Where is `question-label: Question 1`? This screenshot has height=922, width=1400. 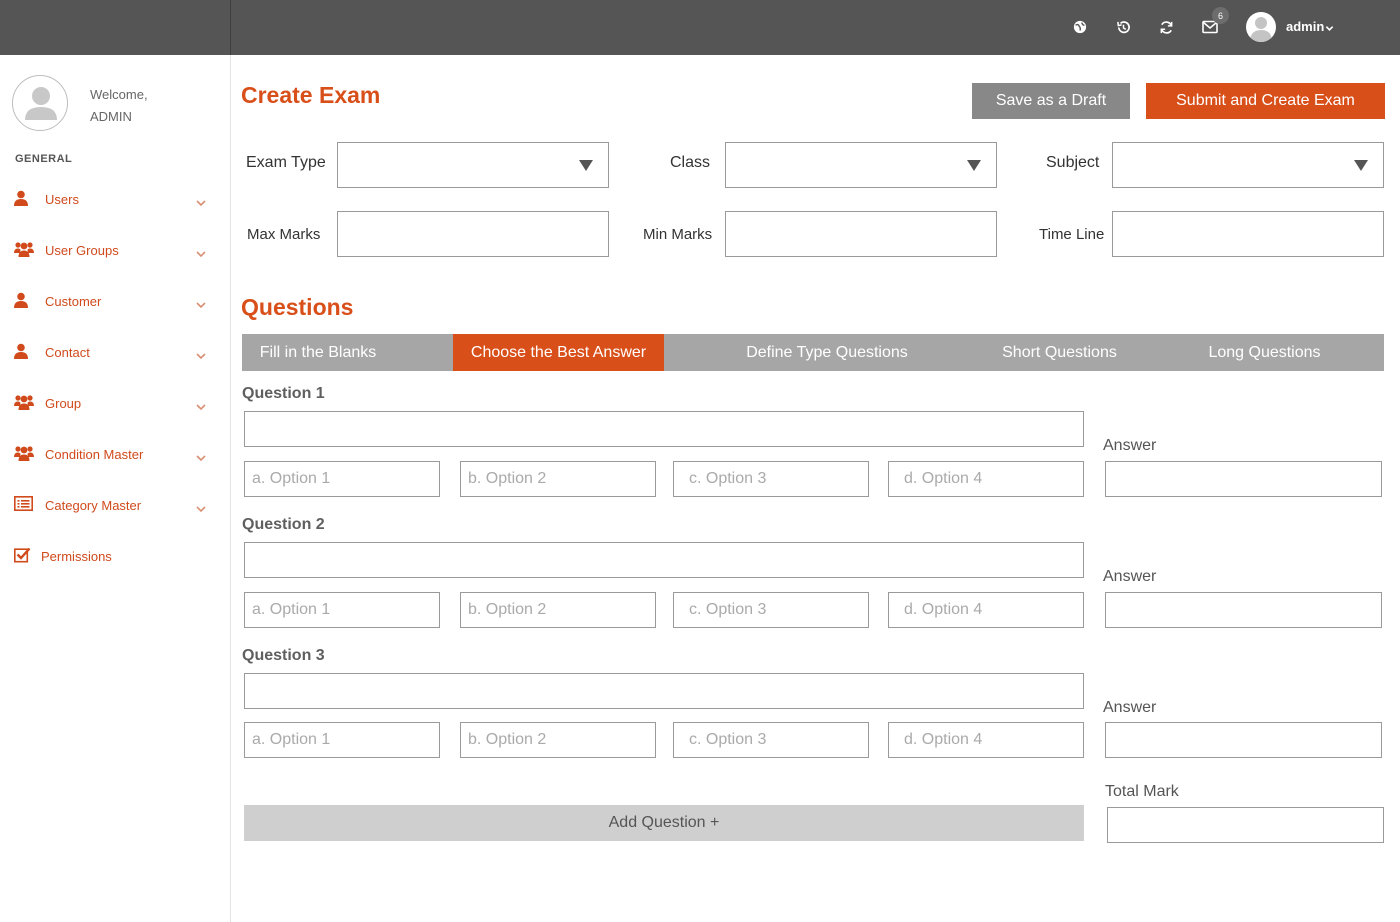 question-label: Question 1 is located at coordinates (283, 393).